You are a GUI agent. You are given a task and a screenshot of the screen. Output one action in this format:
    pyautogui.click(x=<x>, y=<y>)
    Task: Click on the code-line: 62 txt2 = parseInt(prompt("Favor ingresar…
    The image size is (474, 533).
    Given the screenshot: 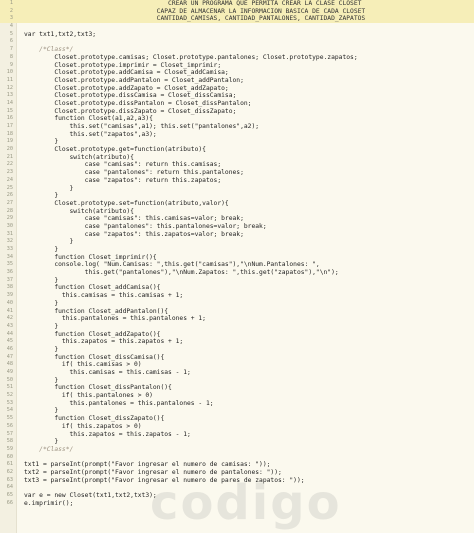 What is the action you would take?
    pyautogui.click(x=237, y=473)
    